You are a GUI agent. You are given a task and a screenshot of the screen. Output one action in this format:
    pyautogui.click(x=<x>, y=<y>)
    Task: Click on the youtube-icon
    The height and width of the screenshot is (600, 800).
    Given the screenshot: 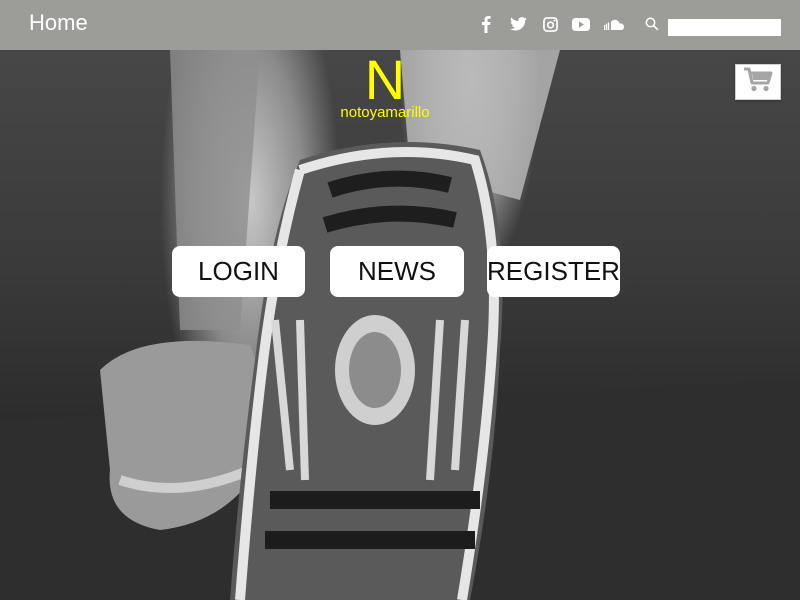 What is the action you would take?
    pyautogui.click(x=581, y=24)
    